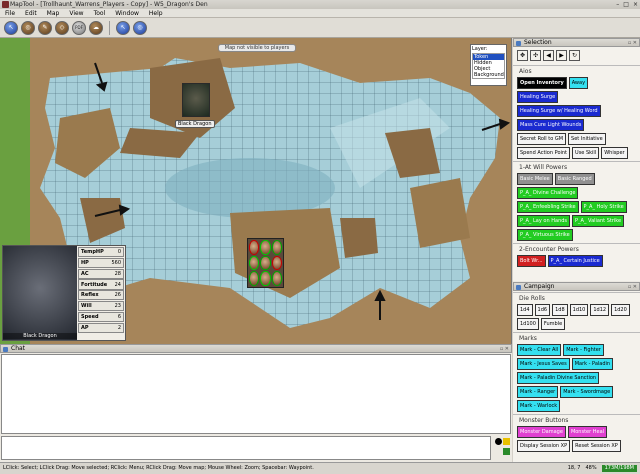 The width and height of the screenshot is (640, 474). Describe the element at coordinates (156, 13) in the screenshot. I see `menu-help: Help` at that location.